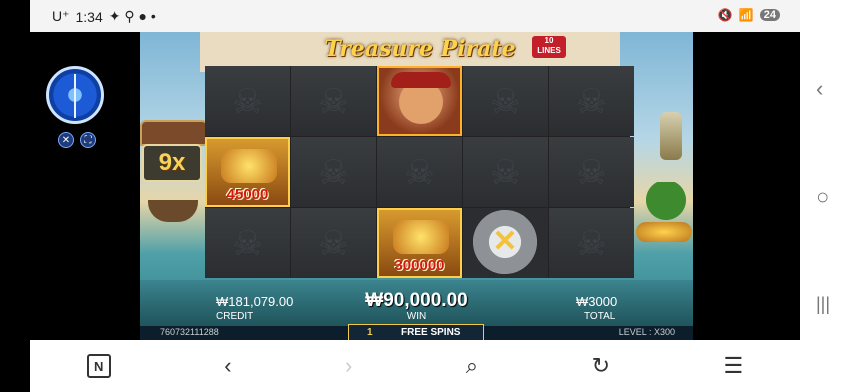 The height and width of the screenshot is (392, 850). What do you see at coordinates (66, 140) in the screenshot?
I see `close-icon: ✕` at bounding box center [66, 140].